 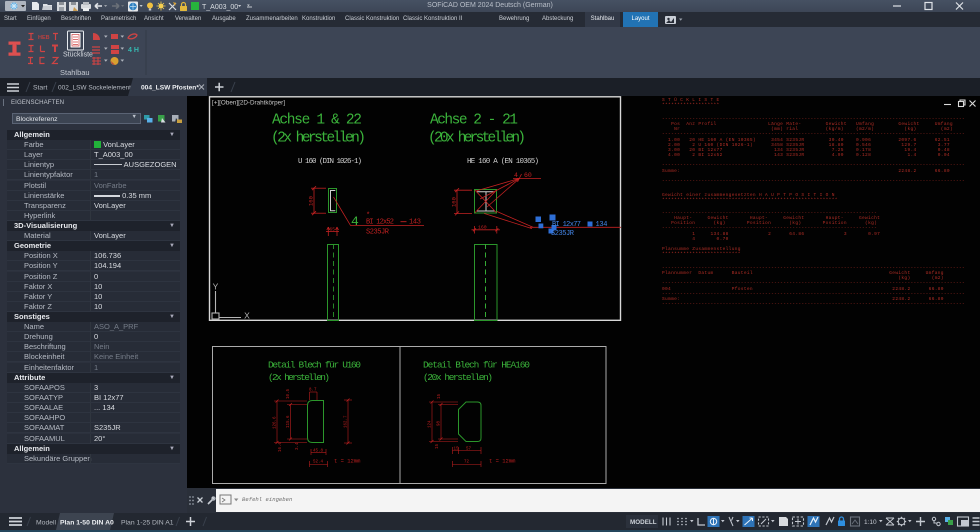 What do you see at coordinates (330, 162) in the screenshot?
I see `svg-text: U 160 (DIN 1026-1)` at bounding box center [330, 162].